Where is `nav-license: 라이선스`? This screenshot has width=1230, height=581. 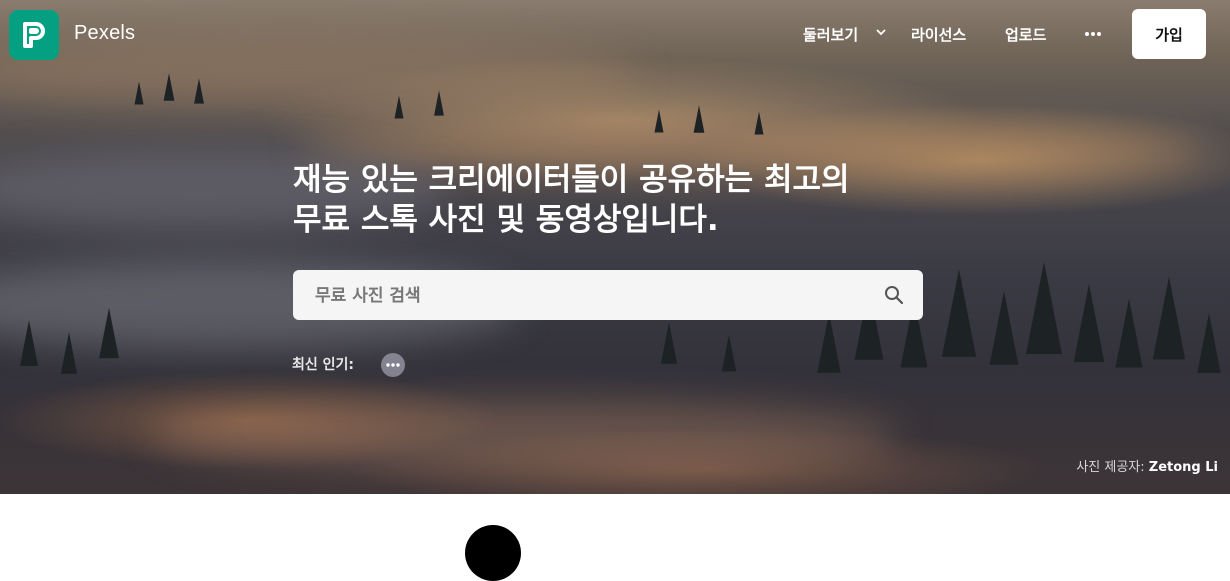
nav-license: 라이선스 is located at coordinates (938, 34).